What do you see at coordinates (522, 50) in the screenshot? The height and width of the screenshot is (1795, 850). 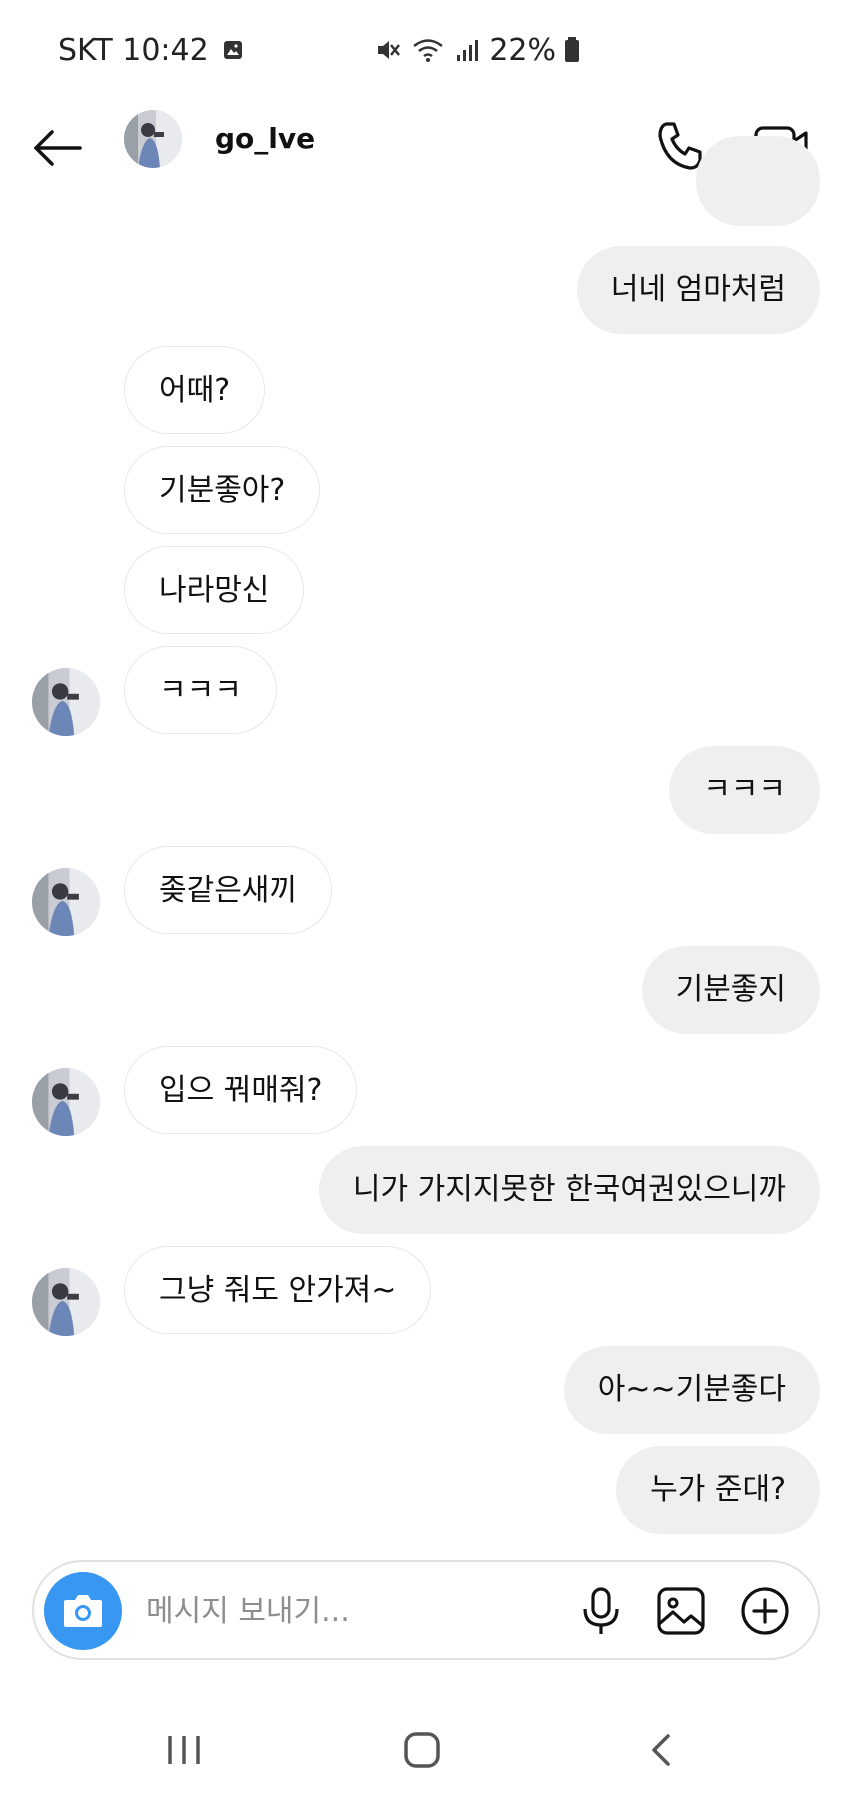 I see `battery-percent: 22%` at bounding box center [522, 50].